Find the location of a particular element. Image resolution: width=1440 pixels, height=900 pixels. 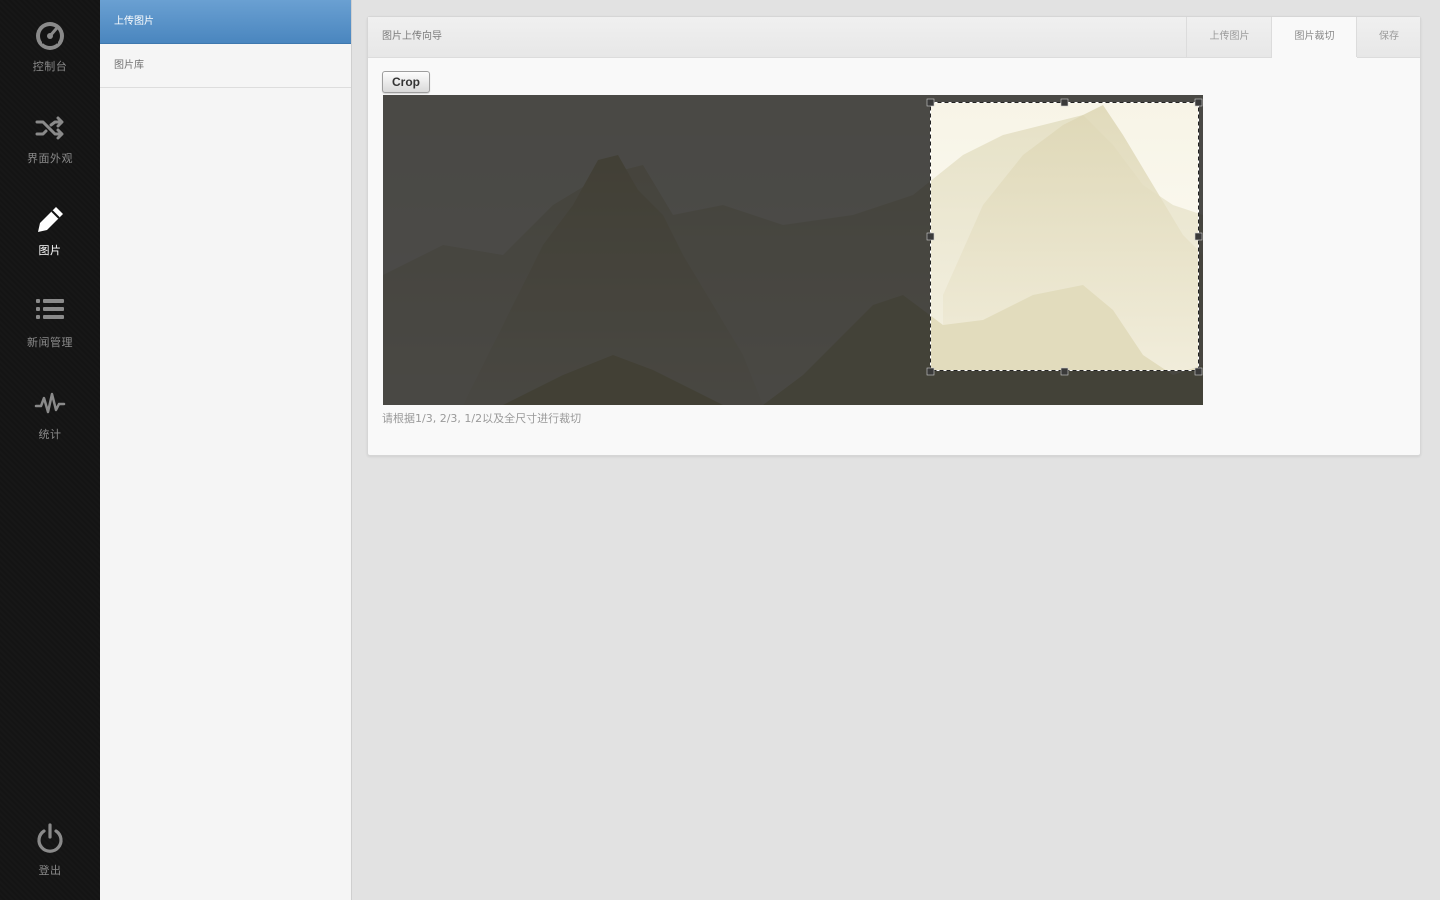

shuffle-icon is located at coordinates (50, 128).